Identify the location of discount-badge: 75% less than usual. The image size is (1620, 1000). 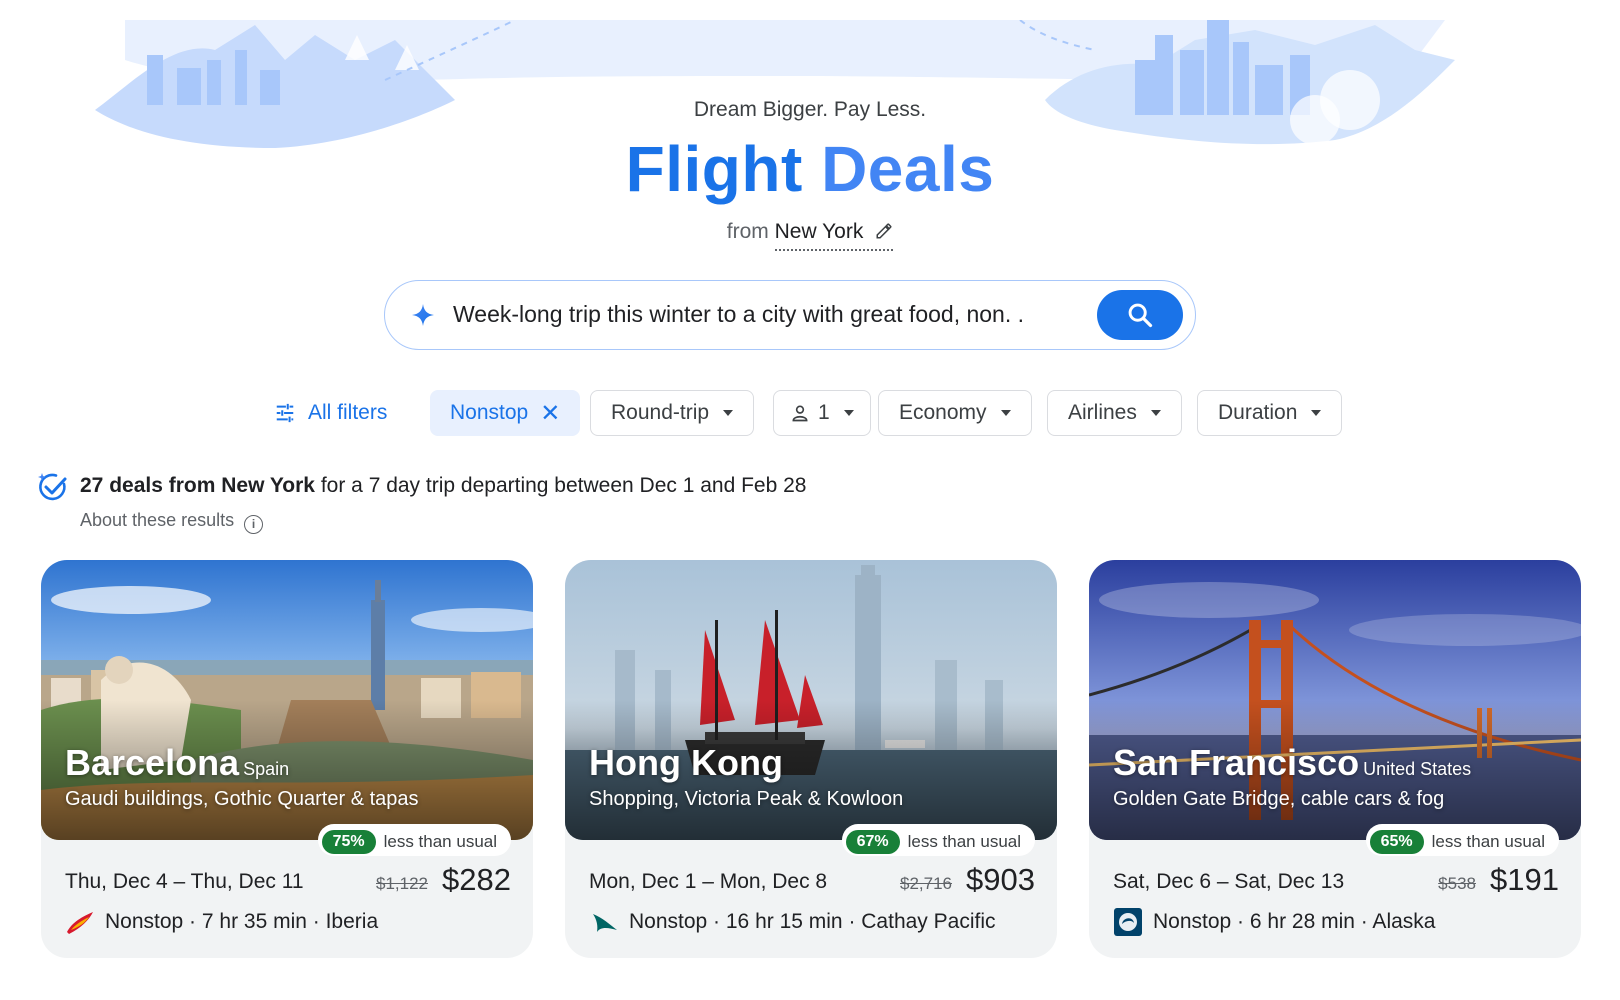
(414, 840).